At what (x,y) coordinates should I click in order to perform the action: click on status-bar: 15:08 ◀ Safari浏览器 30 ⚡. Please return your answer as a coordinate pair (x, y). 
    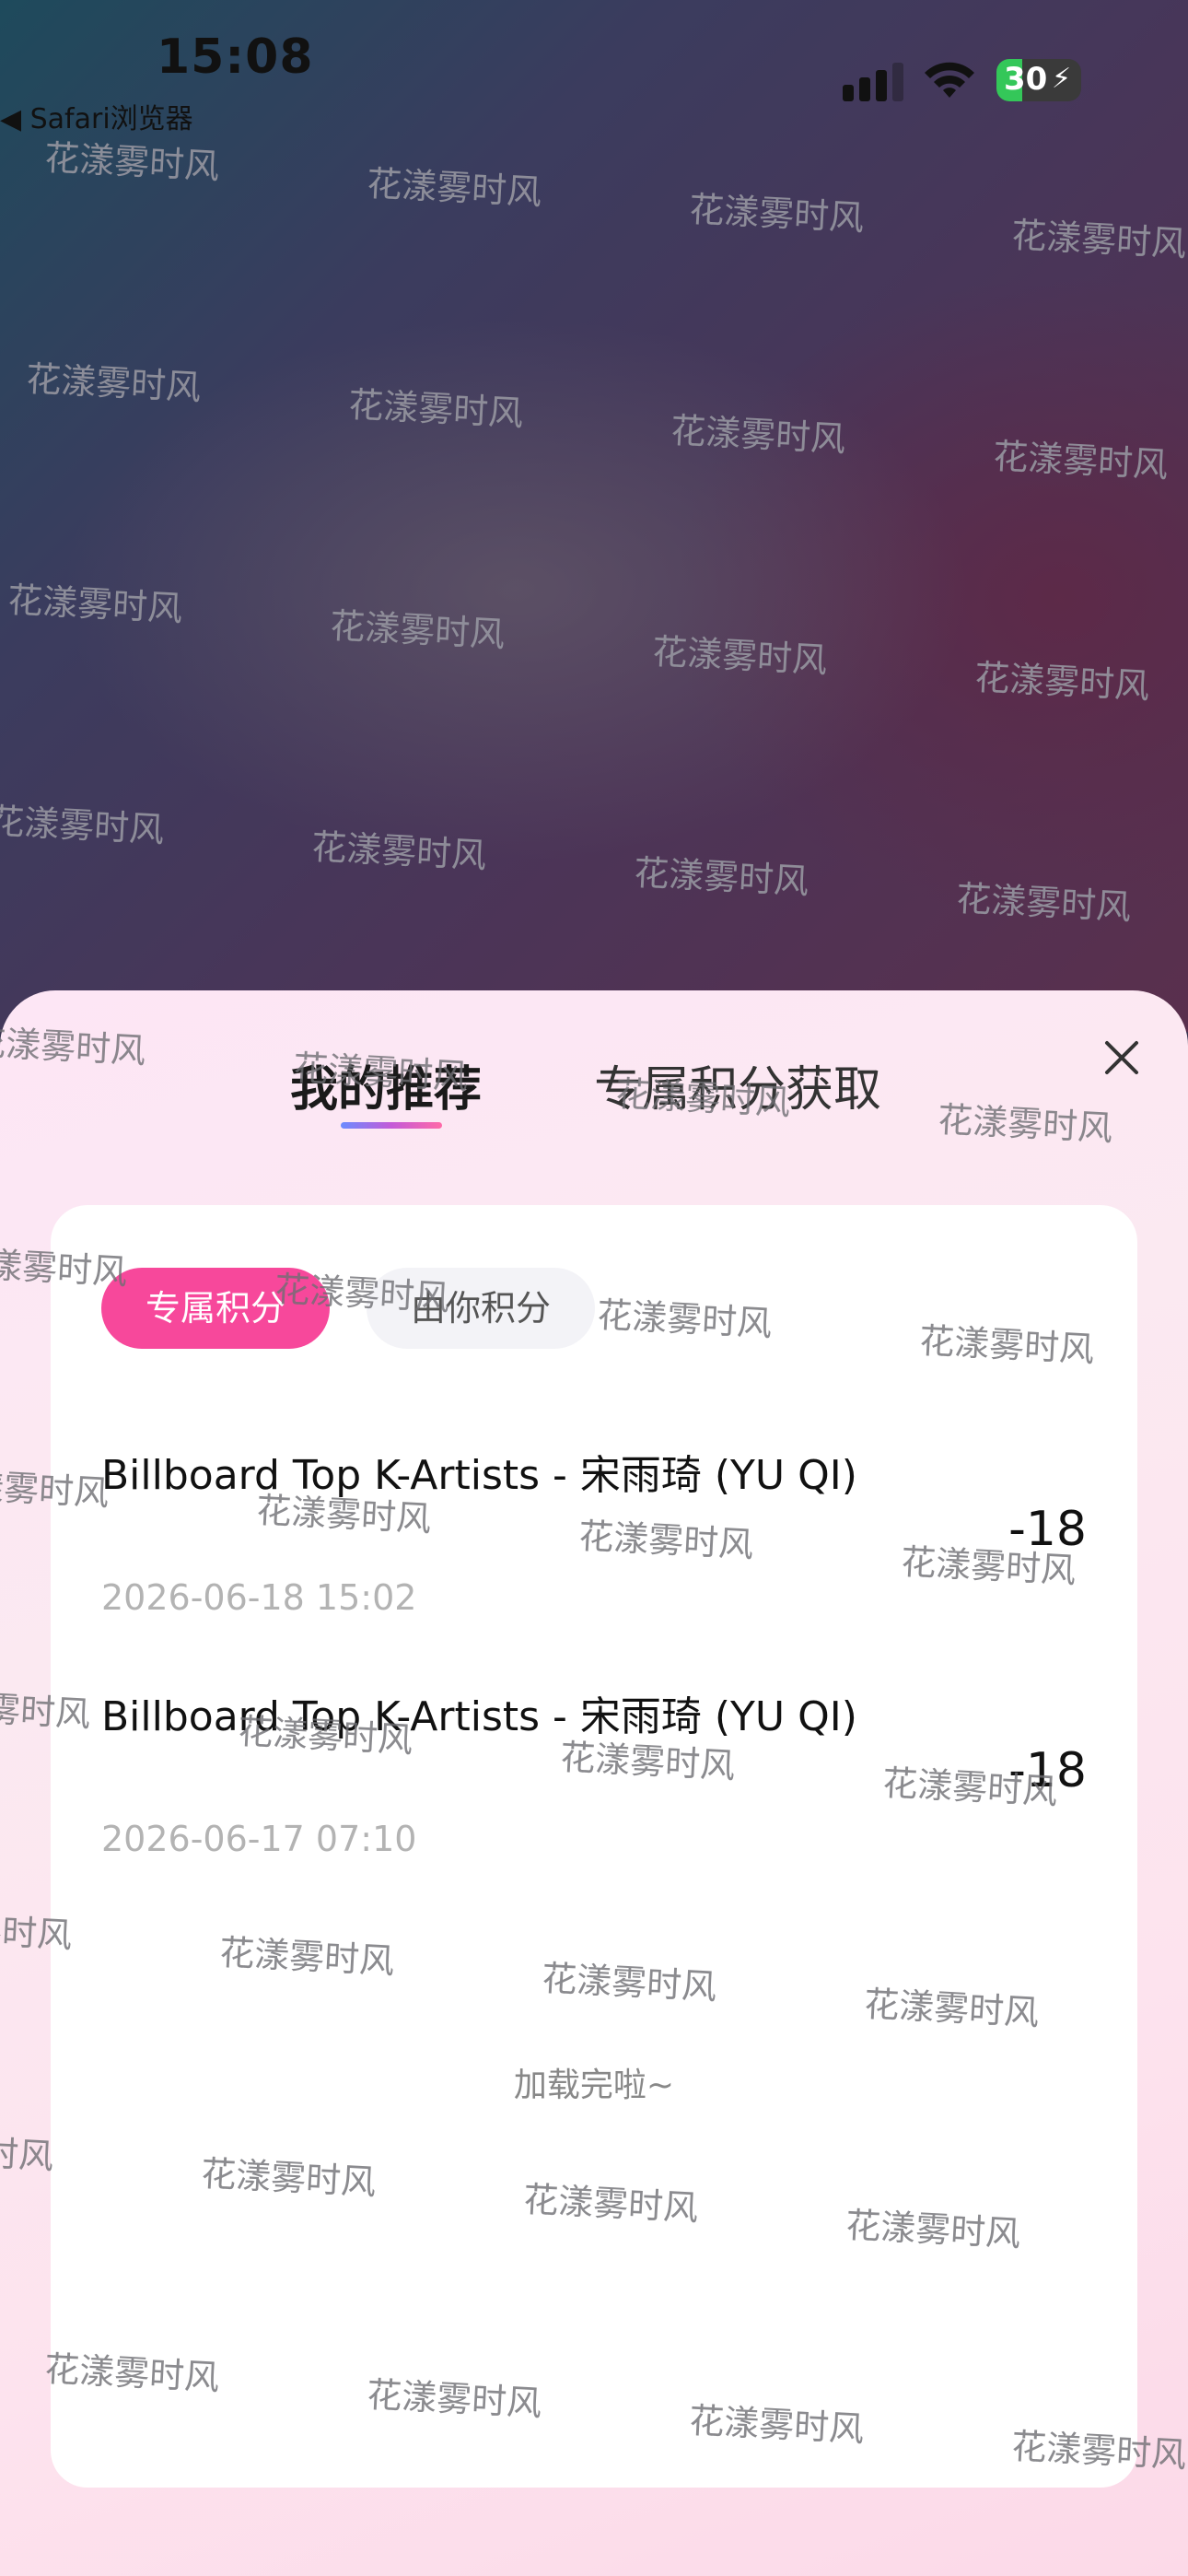
    Looking at the image, I should click on (594, 67).